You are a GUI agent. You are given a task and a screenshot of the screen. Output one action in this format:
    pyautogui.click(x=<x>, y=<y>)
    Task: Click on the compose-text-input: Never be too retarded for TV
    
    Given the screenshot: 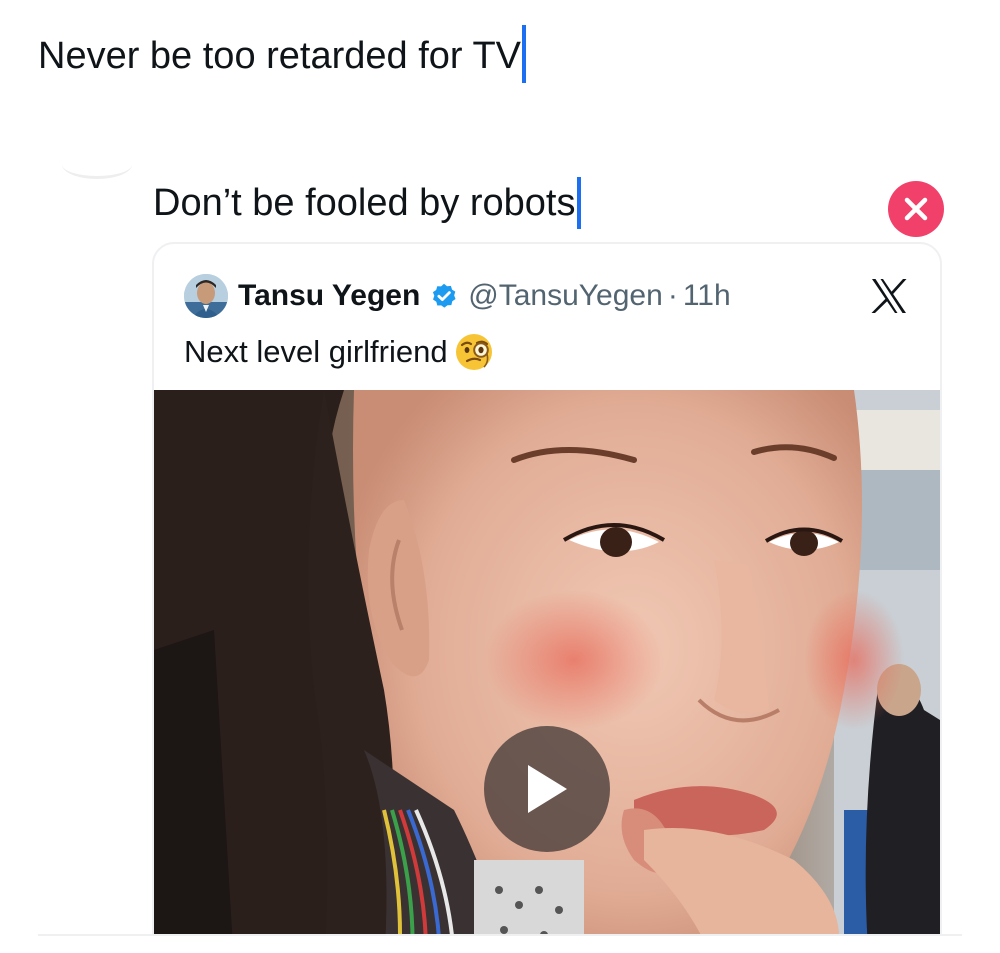 What is the action you would take?
    pyautogui.click(x=282, y=55)
    